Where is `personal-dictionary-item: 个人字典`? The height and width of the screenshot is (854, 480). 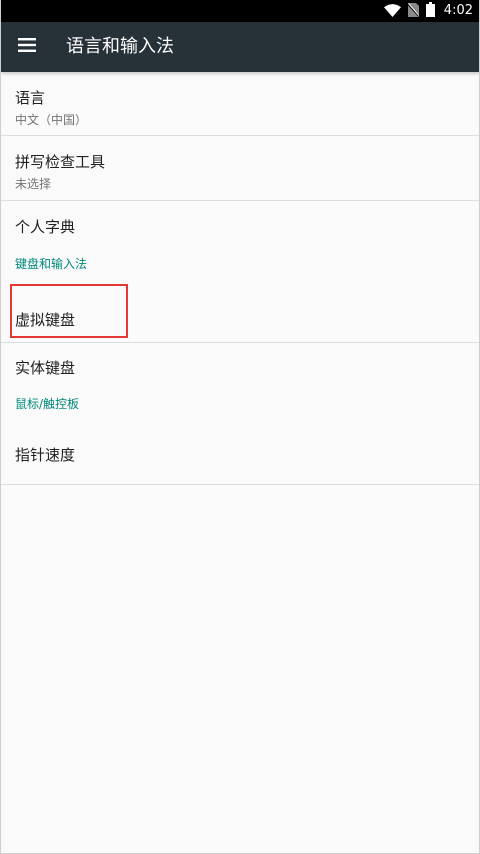 personal-dictionary-item: 个人字典 is located at coordinates (240, 225).